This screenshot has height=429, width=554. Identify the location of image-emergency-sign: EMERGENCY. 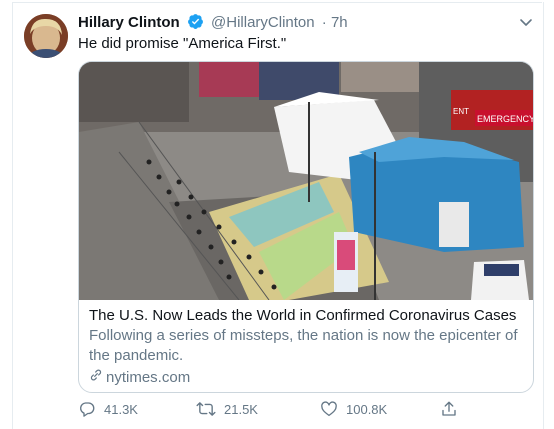
(505, 119).